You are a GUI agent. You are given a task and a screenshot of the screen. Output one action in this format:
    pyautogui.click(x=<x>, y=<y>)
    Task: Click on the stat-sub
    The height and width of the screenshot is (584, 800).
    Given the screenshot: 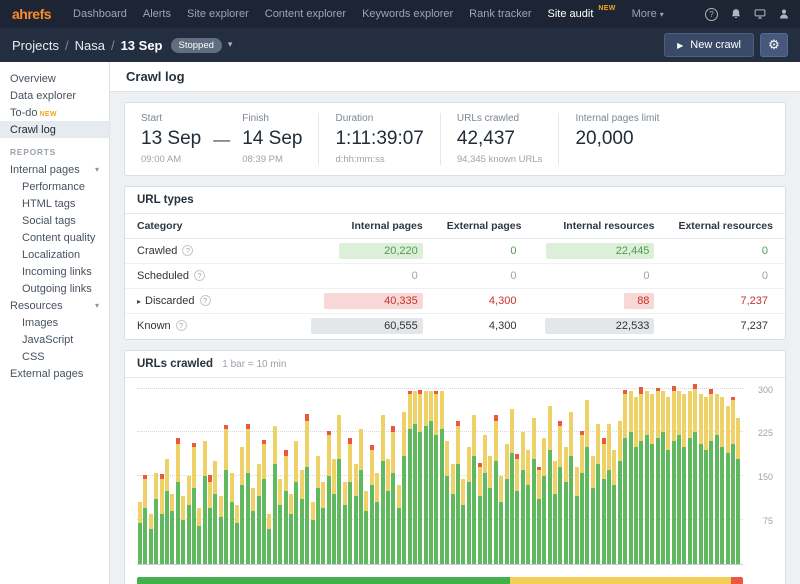 What is the action you would take?
    pyautogui.click(x=617, y=159)
    